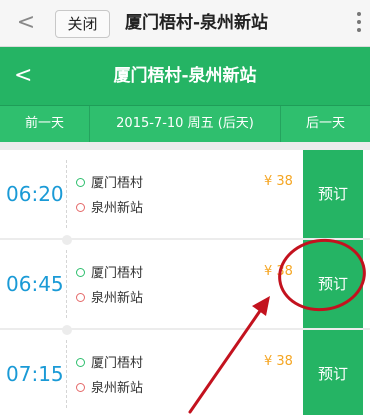 The width and height of the screenshot is (370, 415). I want to click on departure-time: 07:15, so click(35, 374).